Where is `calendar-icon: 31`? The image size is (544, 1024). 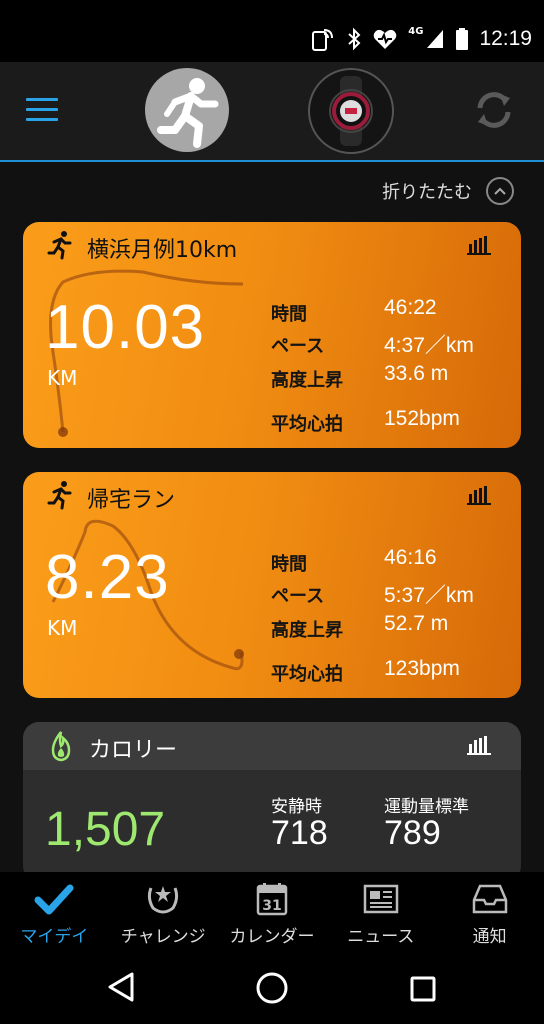
calendar-icon: 31 is located at coordinates (272, 899).